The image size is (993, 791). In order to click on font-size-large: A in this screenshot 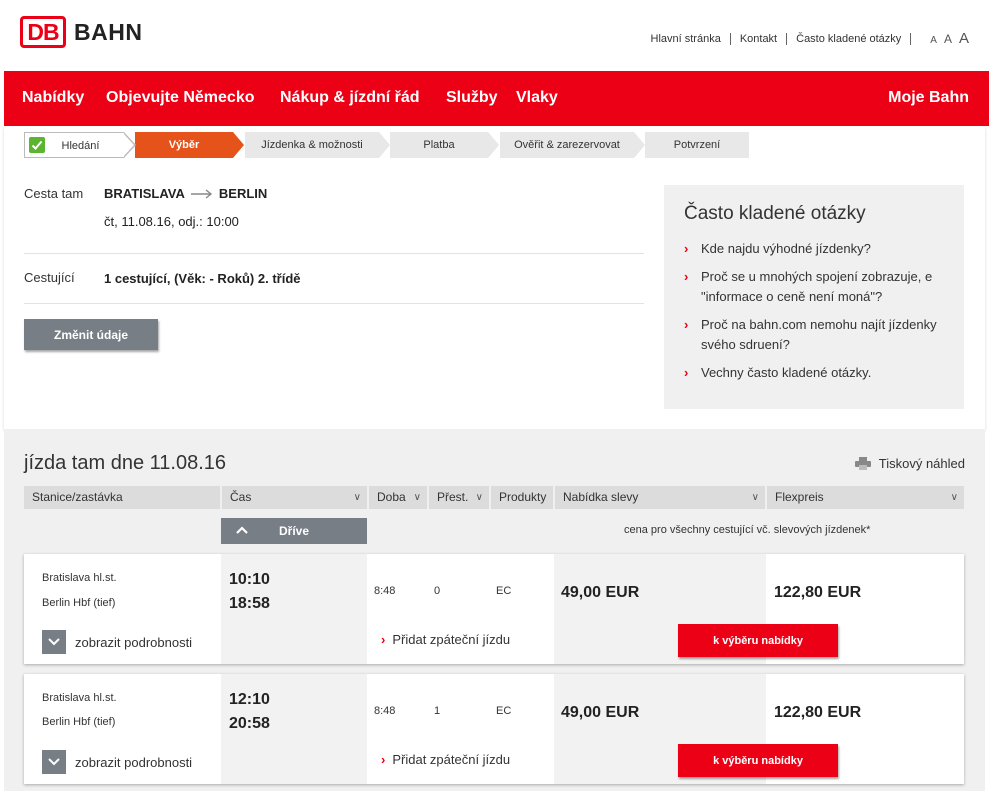, I will do `click(964, 38)`.